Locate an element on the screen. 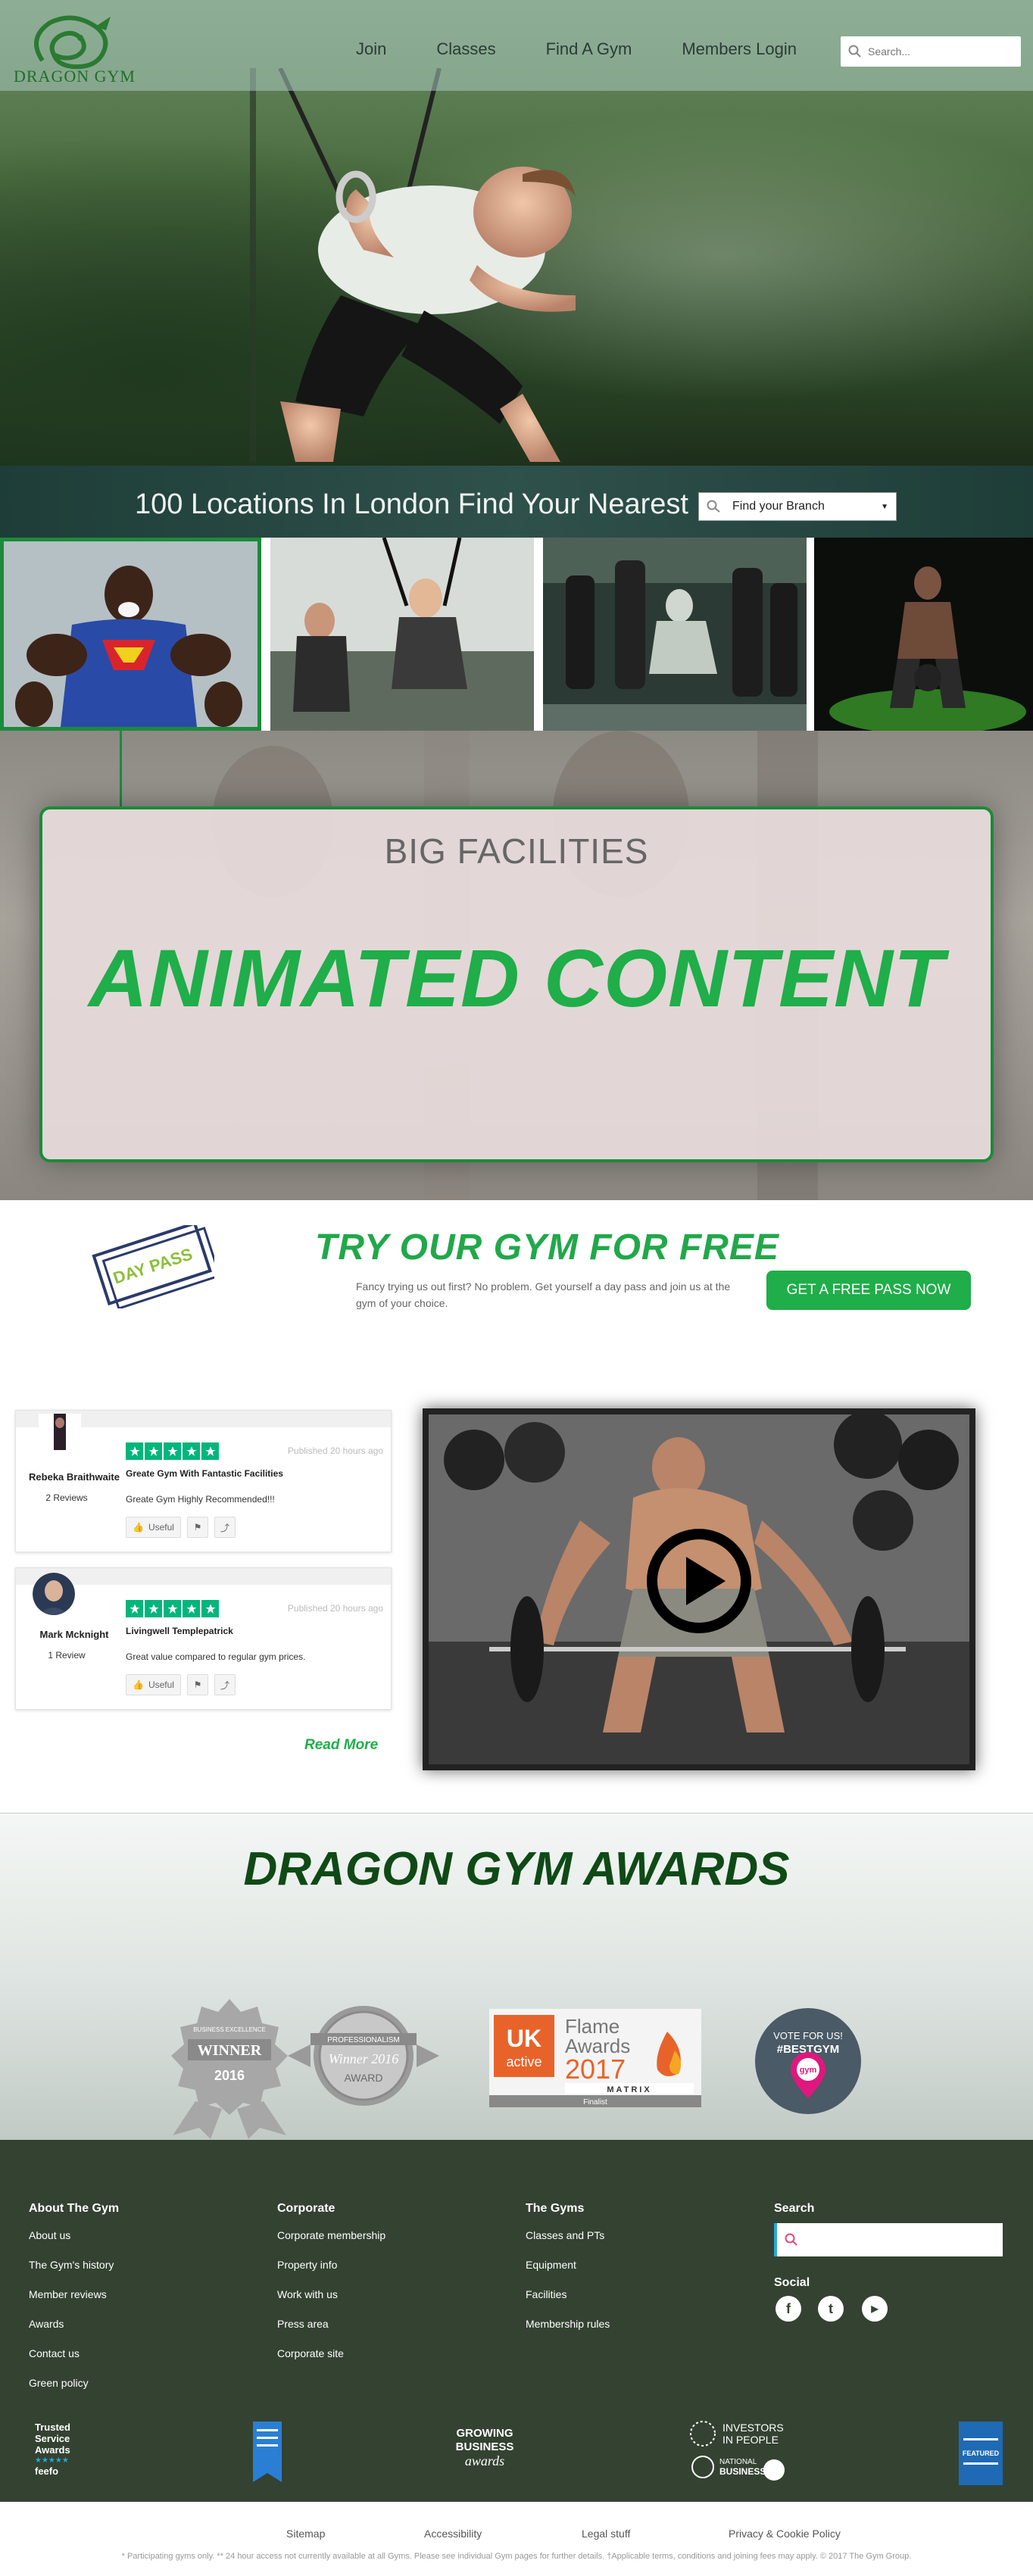 Image resolution: width=1033 pixels, height=2576 pixels. privacy-link: Privacy & Cookie Policy is located at coordinates (785, 2534).